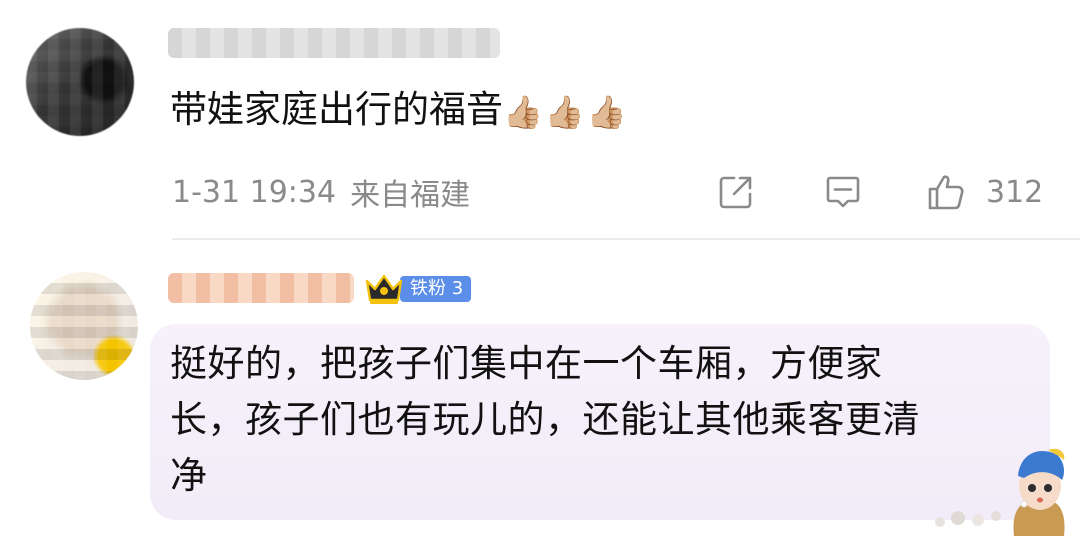 The width and height of the screenshot is (1080, 542). I want to click on share-icon, so click(735, 192).